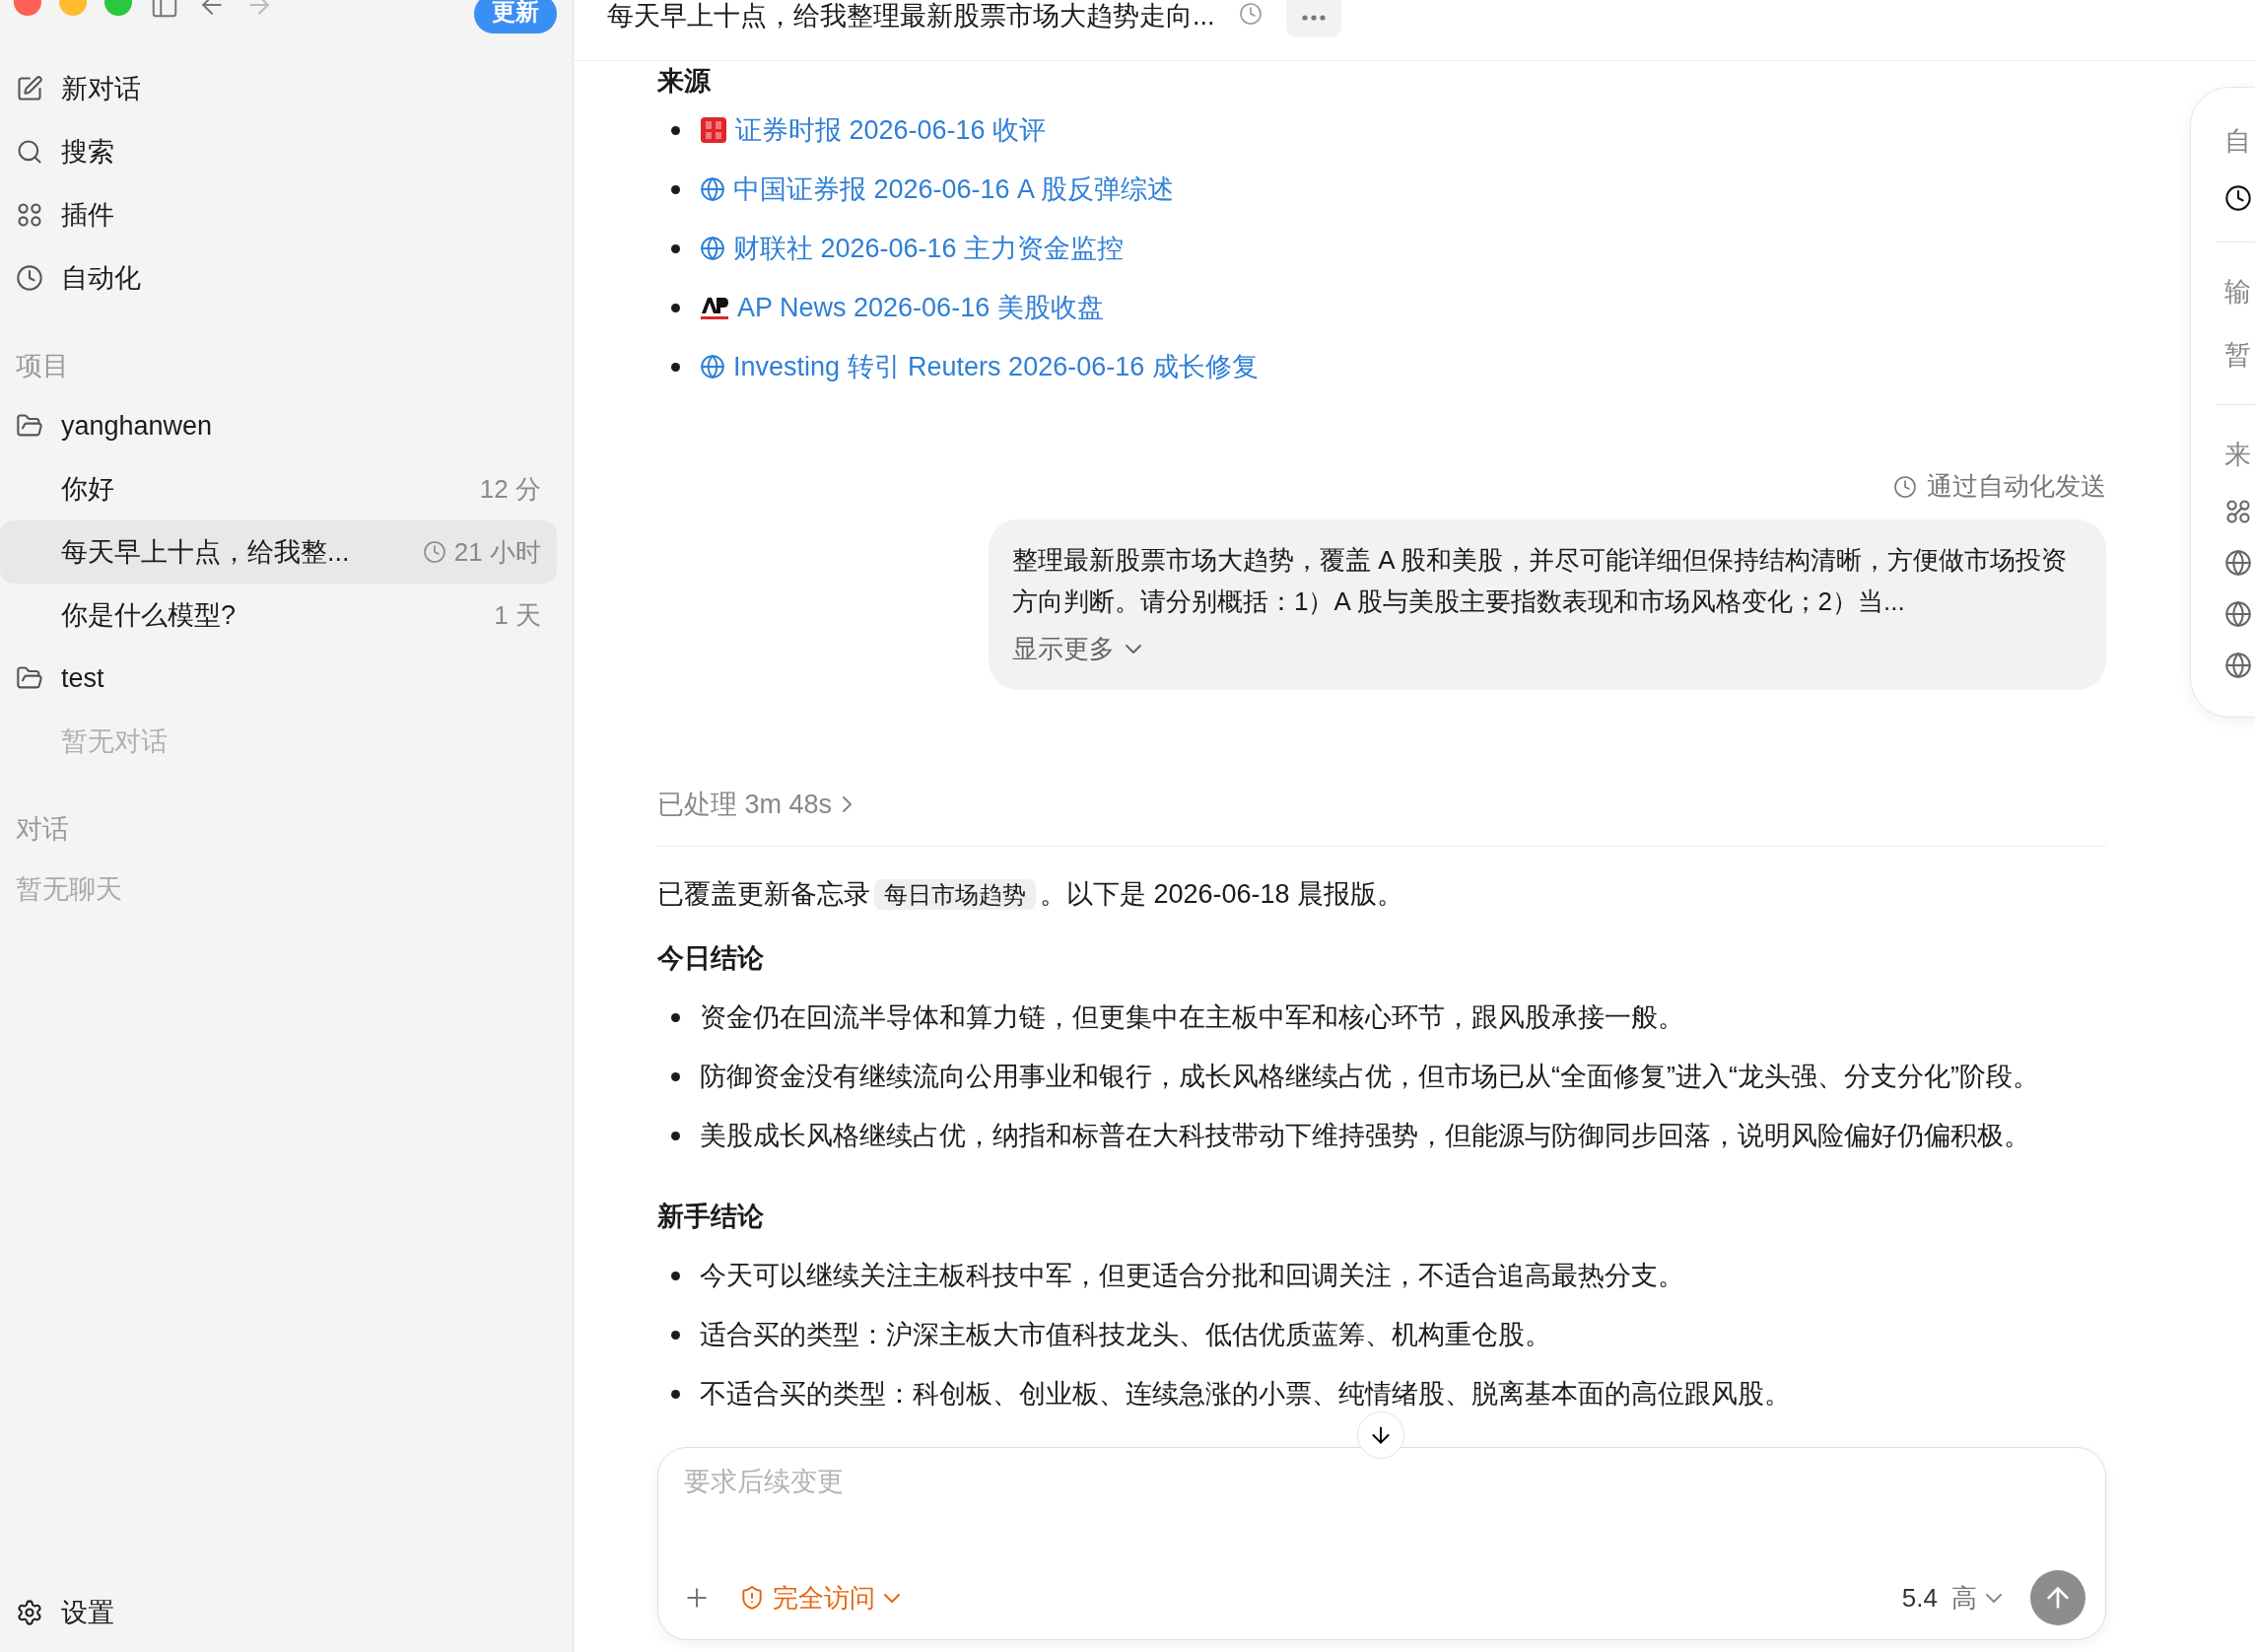 Image resolution: width=2255 pixels, height=1652 pixels. I want to click on bullet-text: 资金仍在回流半导体和算力链，但更集中在主板中军和核心环节，跟风股承接一般。, so click(1192, 1017).